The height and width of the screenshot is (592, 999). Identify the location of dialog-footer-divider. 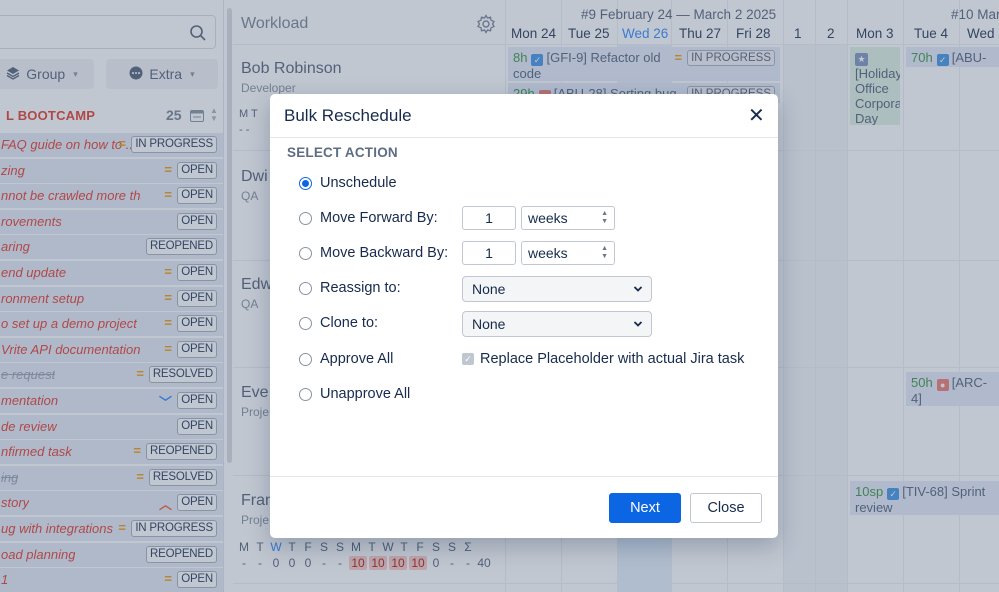
(524, 476).